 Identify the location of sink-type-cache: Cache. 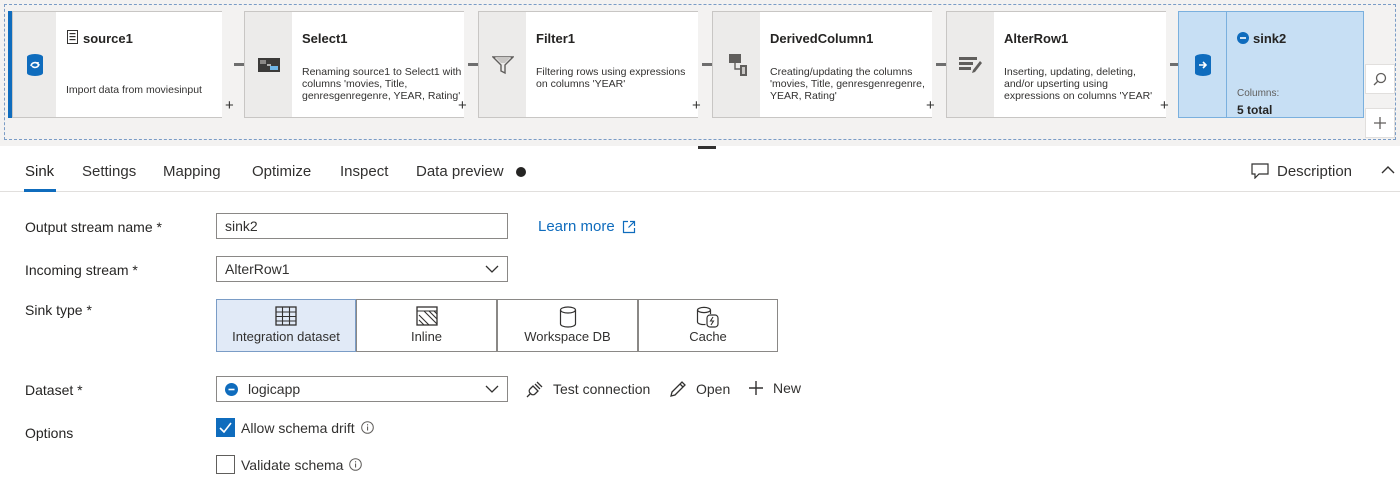
(708, 325).